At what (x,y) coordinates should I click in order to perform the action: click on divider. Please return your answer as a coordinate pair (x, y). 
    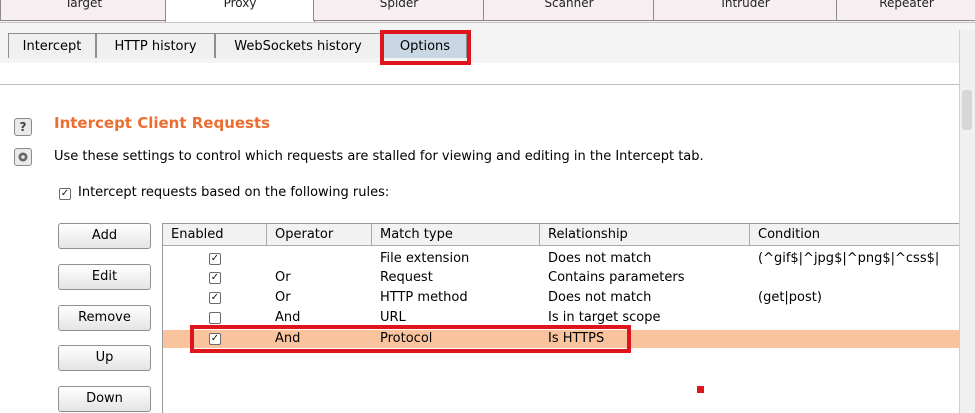
    Looking at the image, I should click on (480, 84).